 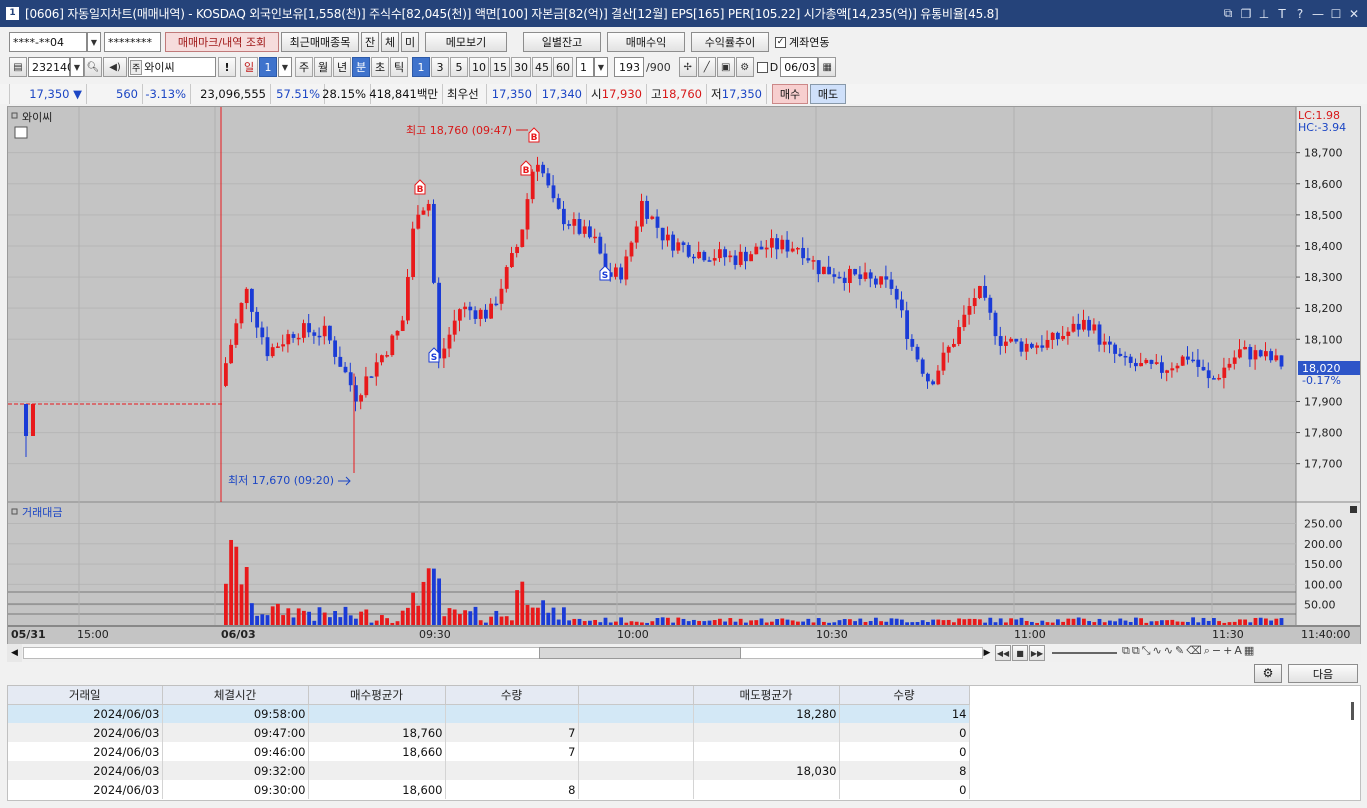 I want to click on interval-dropdown-icon: ▼, so click(x=601, y=67).